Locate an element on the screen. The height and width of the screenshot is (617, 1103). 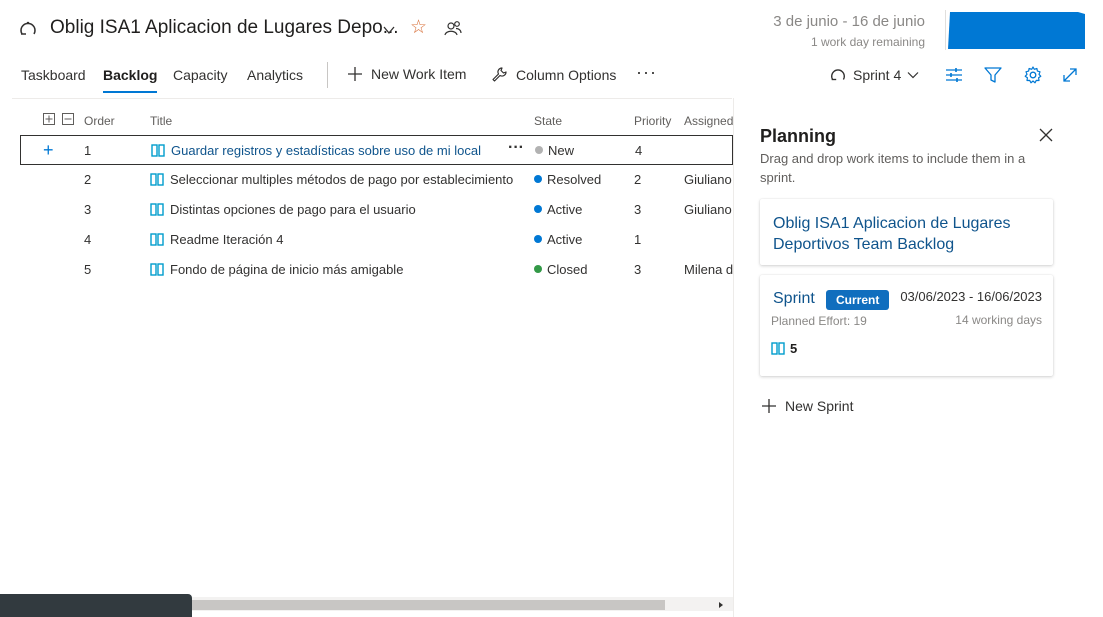
team-members-icon is located at coordinates (453, 28).